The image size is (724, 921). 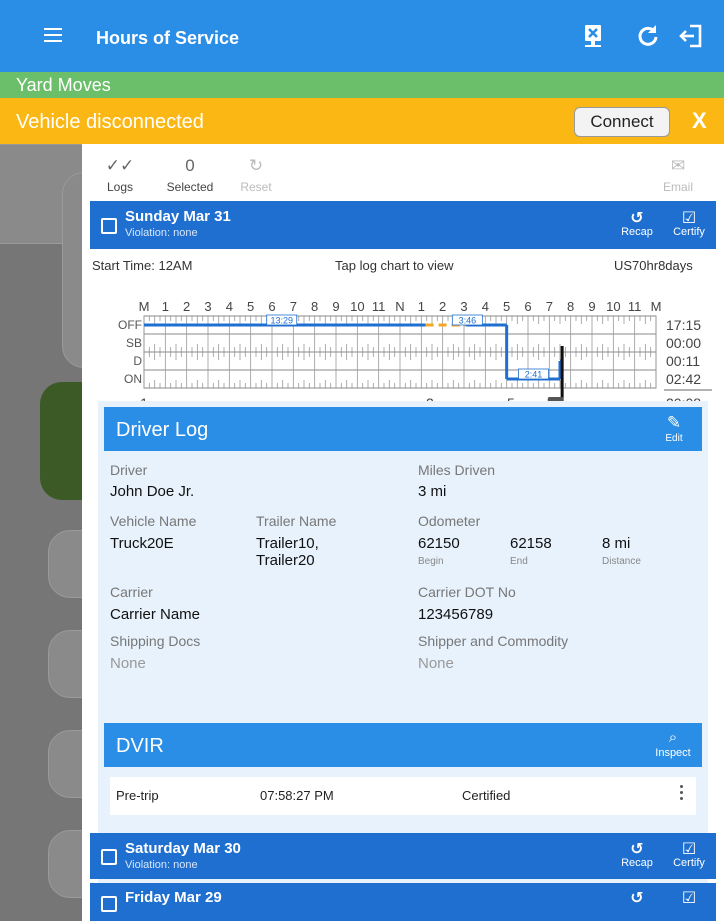 I want to click on edit-label: Edit, so click(x=674, y=438).